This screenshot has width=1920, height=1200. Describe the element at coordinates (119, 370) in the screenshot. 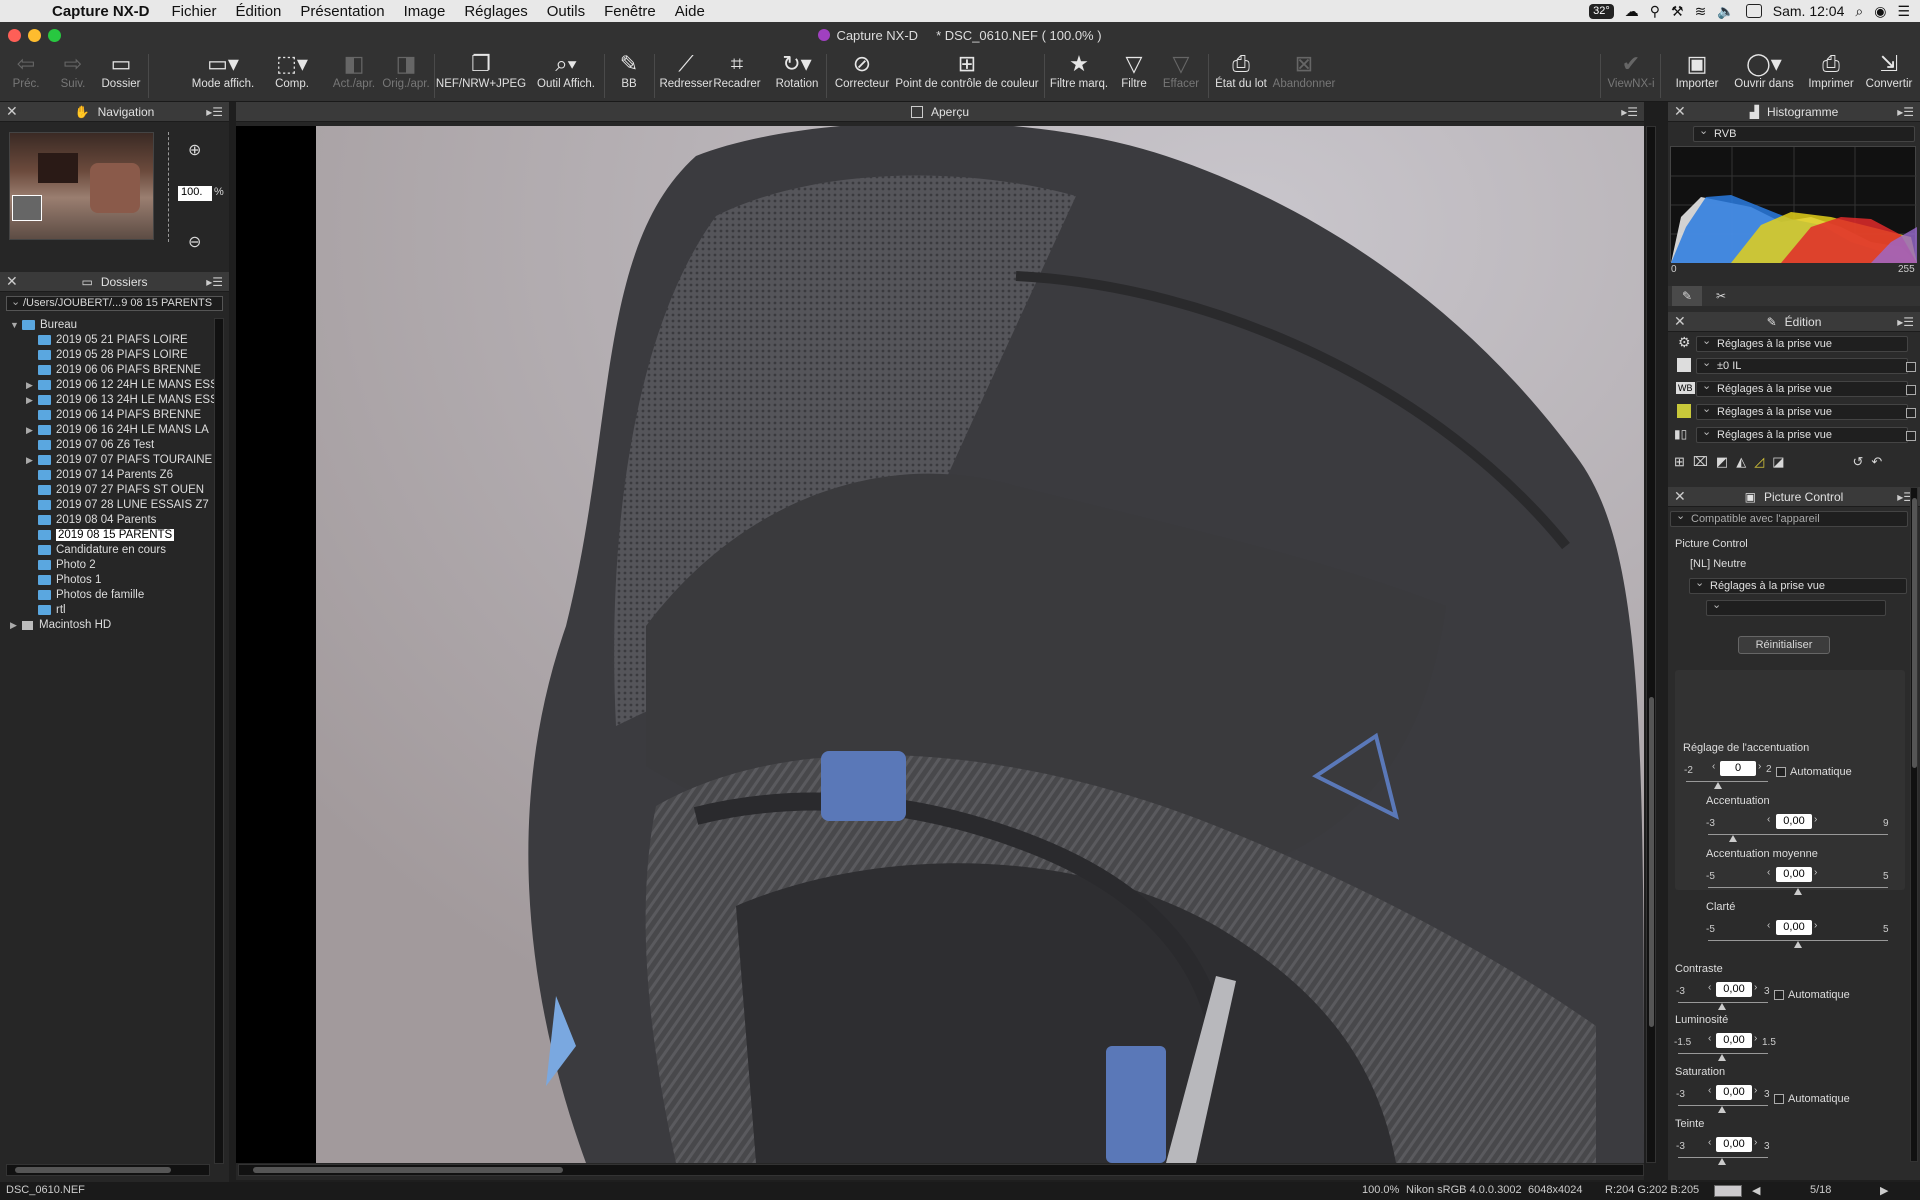

I see `tree-item: 2019 06 06 PIAFS BRENNE` at that location.